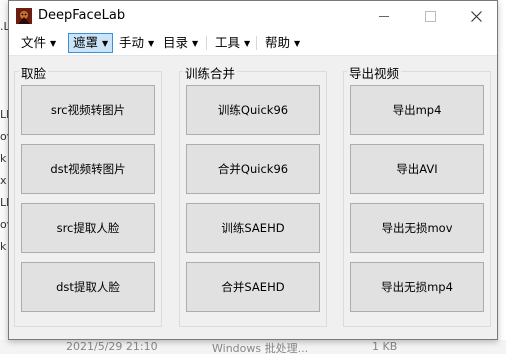 Image resolution: width=506 pixels, height=356 pixels. I want to click on train-saehd-button: 训练SAEHD, so click(253, 228).